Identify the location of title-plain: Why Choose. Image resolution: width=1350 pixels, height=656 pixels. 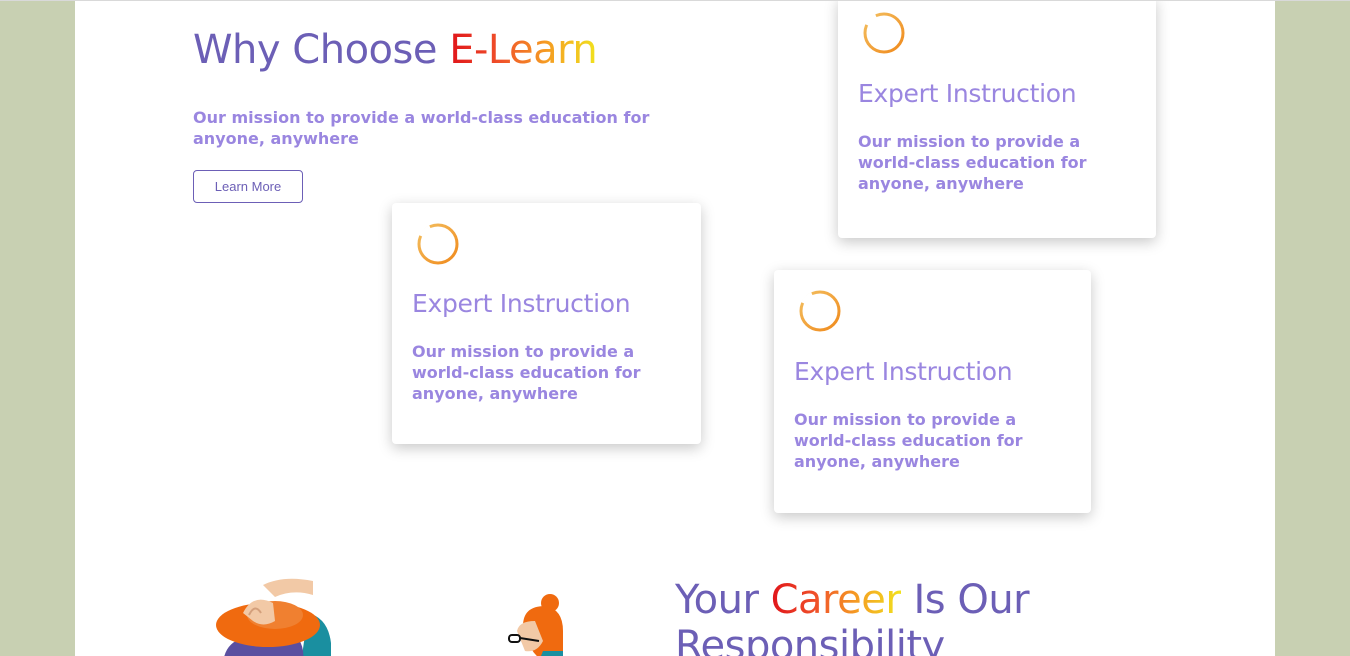
(321, 50).